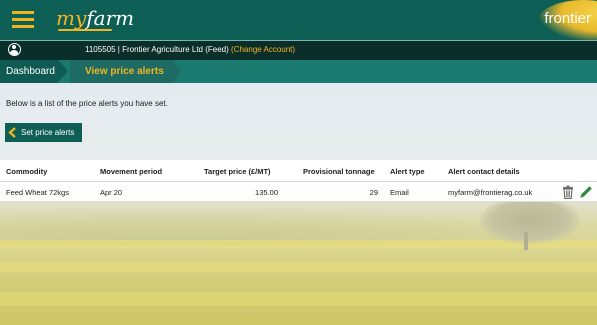 The width and height of the screenshot is (597, 325). Describe the element at coordinates (14, 49) in the screenshot. I see `user-circle-icon` at that location.